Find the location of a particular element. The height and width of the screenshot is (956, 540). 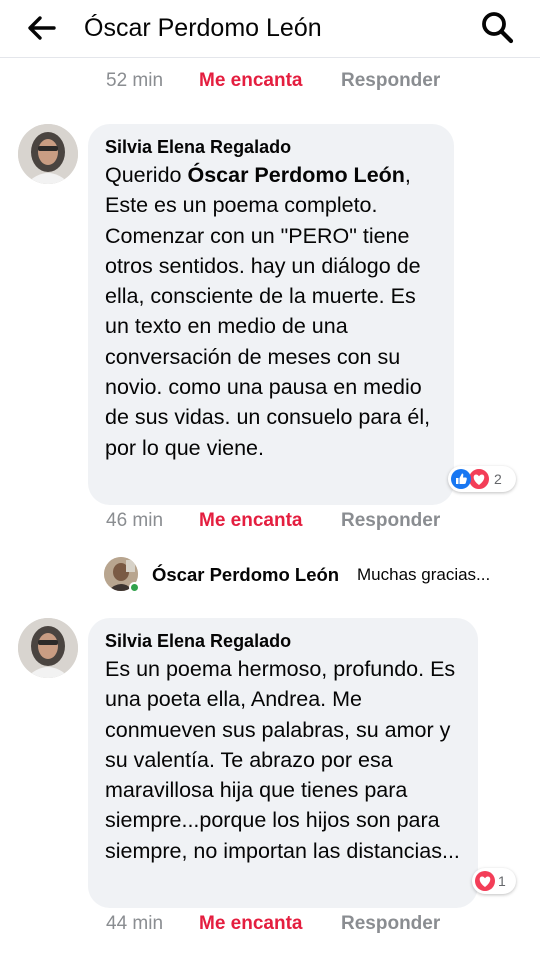

comment-timestamp: 44 min is located at coordinates (135, 923).